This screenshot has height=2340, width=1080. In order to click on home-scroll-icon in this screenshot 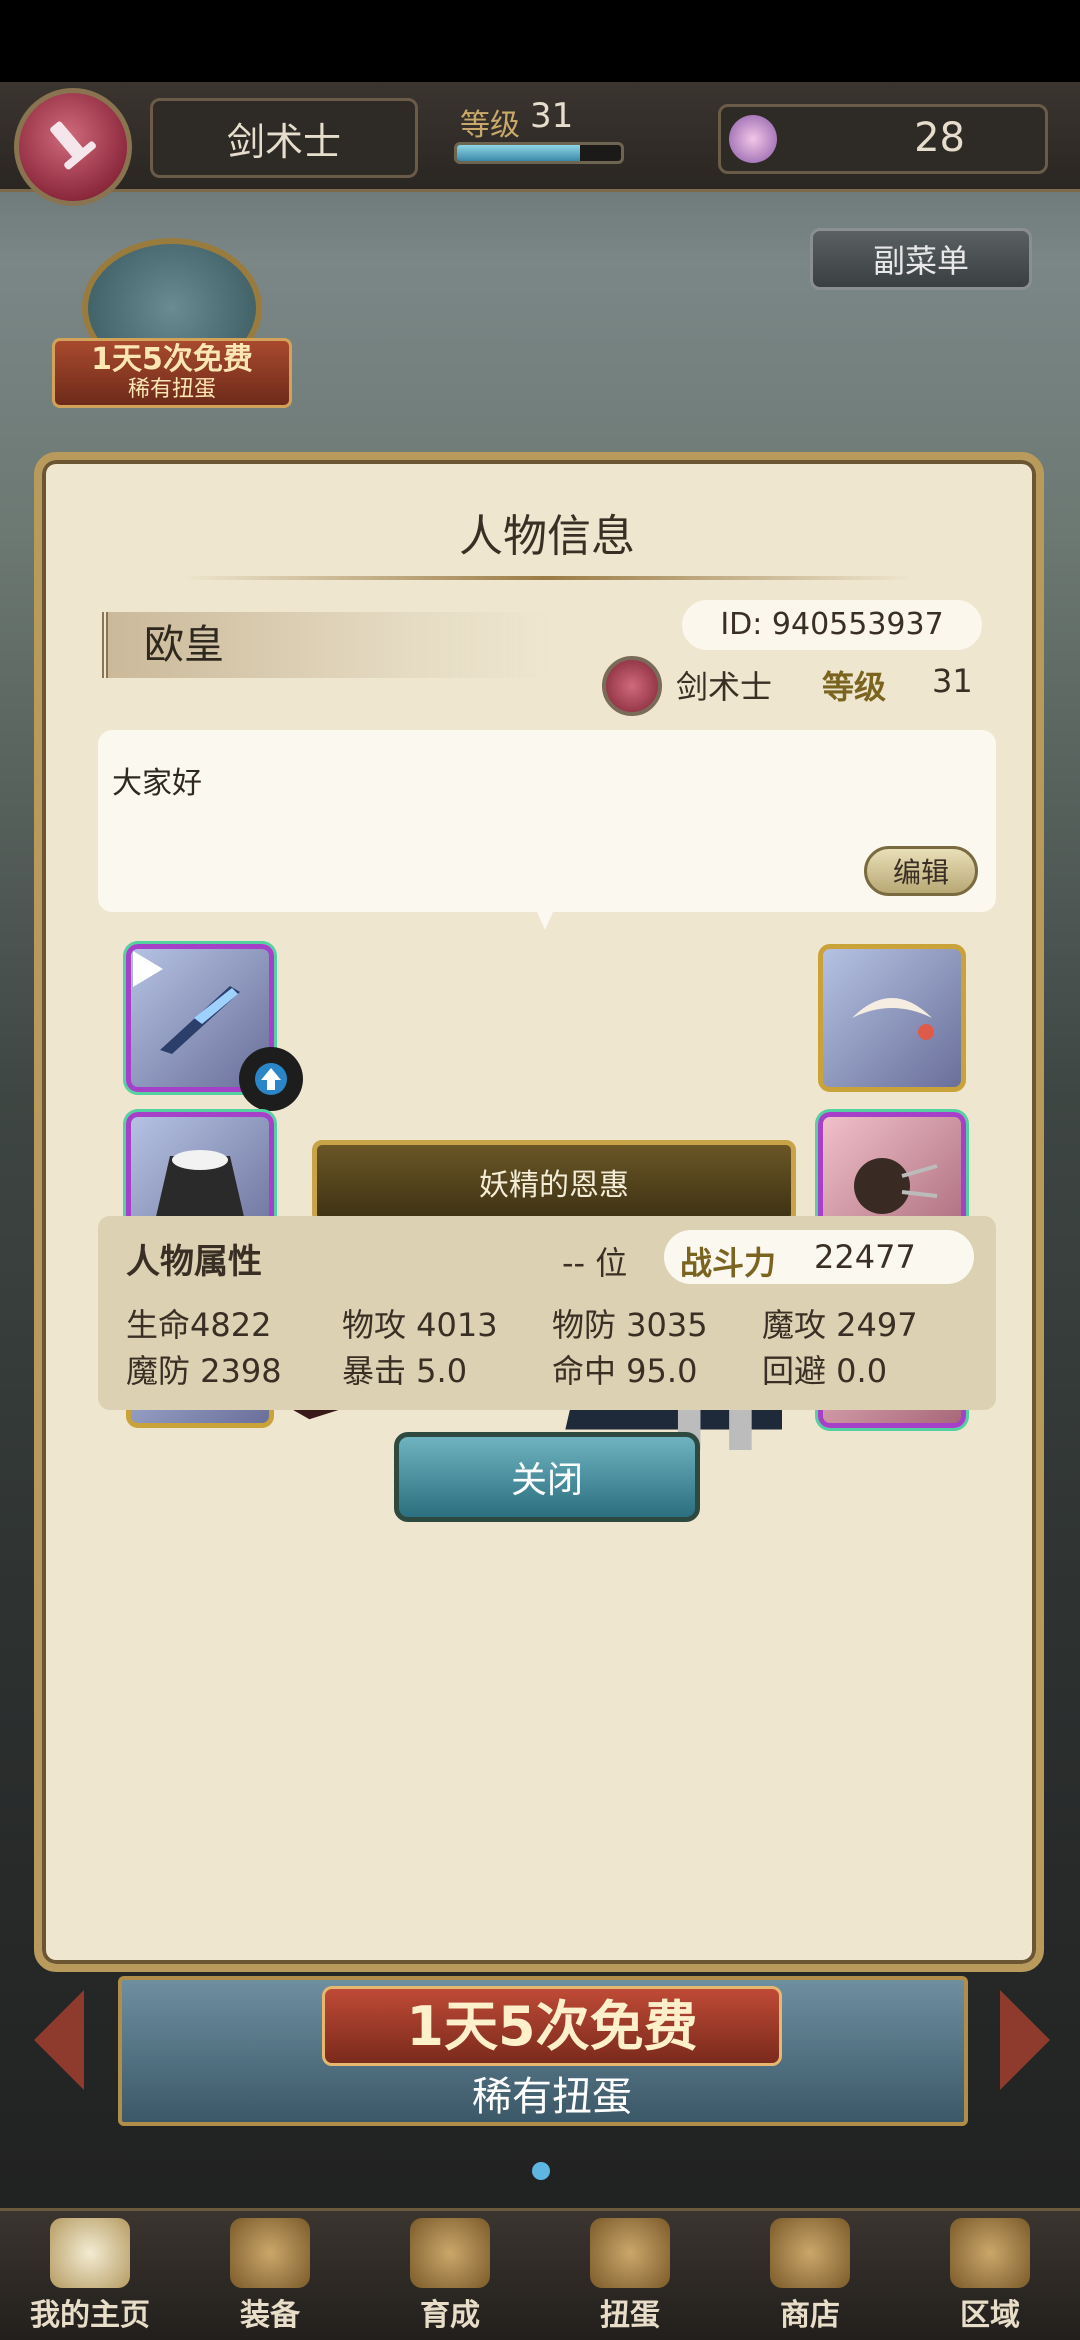, I will do `click(90, 2253)`.